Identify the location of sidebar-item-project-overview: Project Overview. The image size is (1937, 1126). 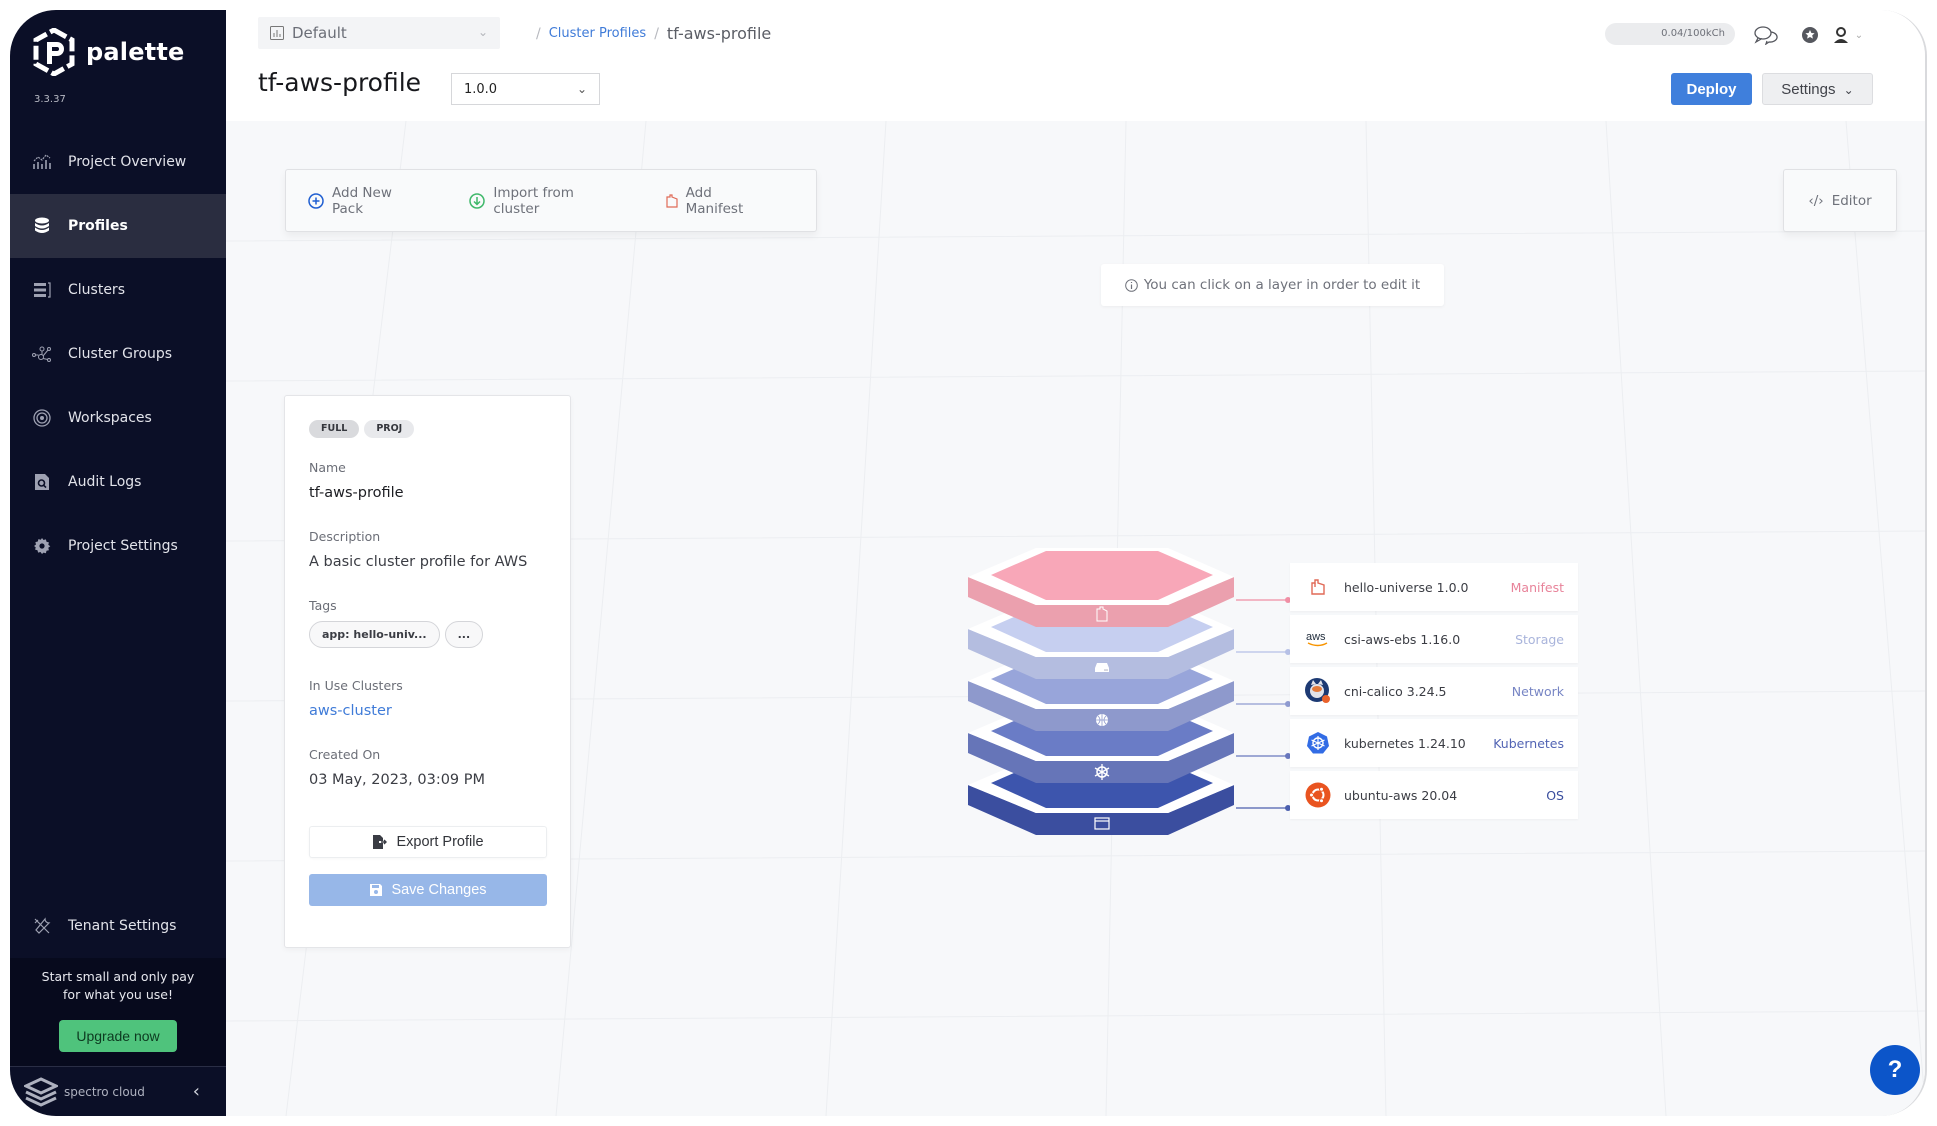
(118, 162).